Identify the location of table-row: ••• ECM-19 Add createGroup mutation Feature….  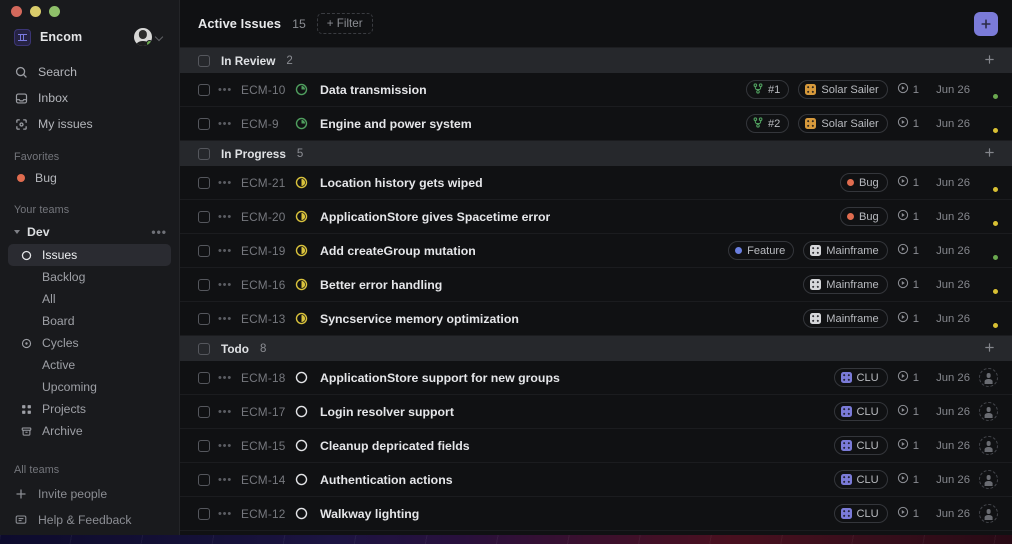
(596, 251).